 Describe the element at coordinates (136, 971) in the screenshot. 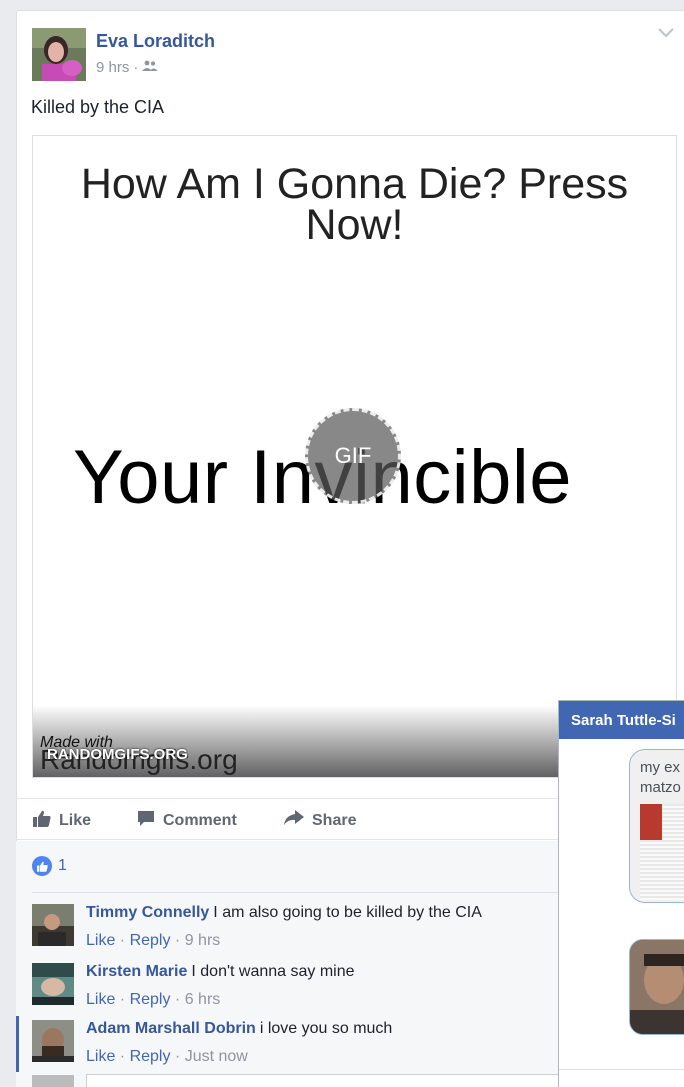

I see `commenter-name: Kirsten Marie` at that location.